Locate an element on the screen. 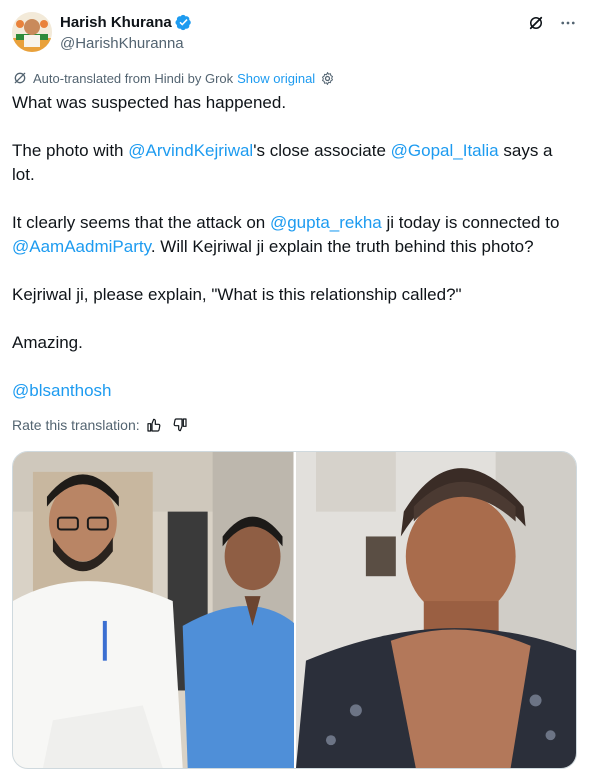 This screenshot has height=775, width=589. verified-badge-icon is located at coordinates (183, 22).